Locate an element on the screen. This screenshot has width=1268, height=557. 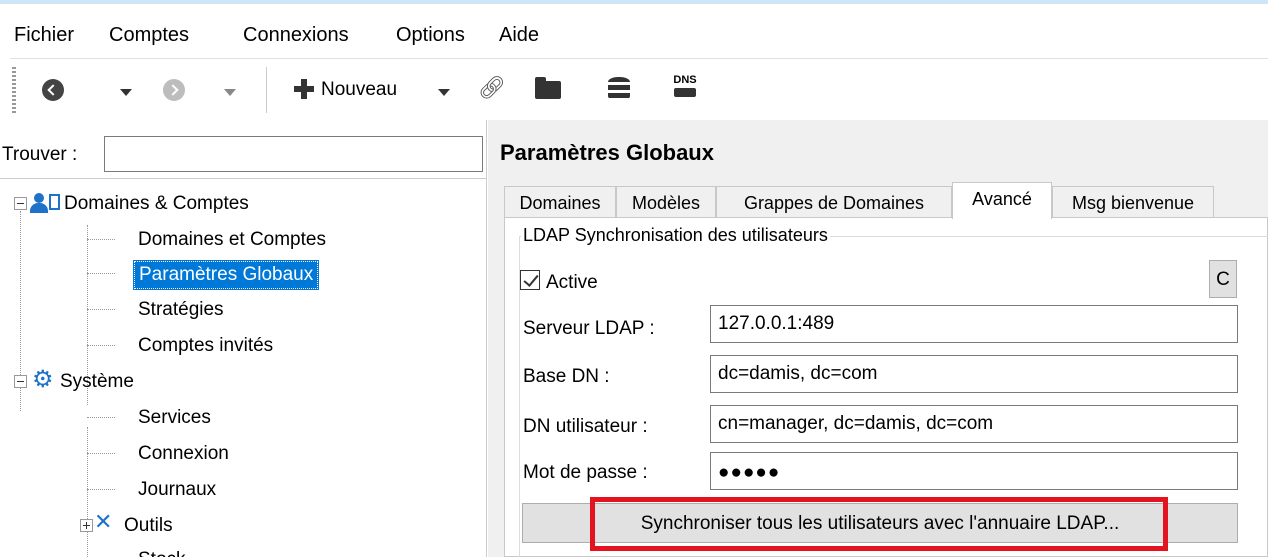
tree-item-parametres-globaux: Paramètres Globaux is located at coordinates (226, 275).